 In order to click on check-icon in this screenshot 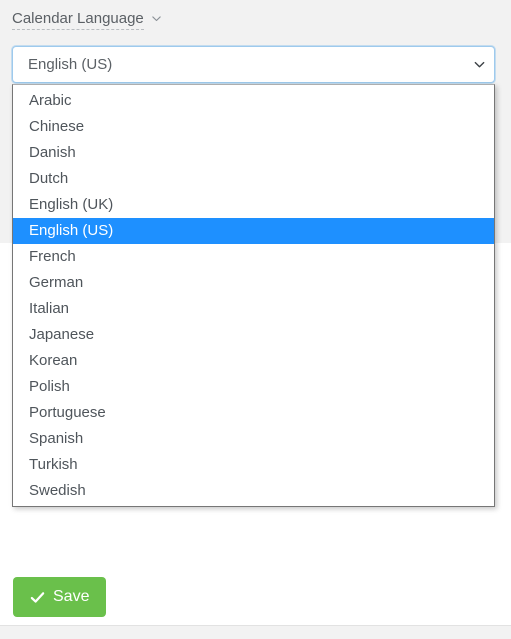, I will do `click(37, 597)`.